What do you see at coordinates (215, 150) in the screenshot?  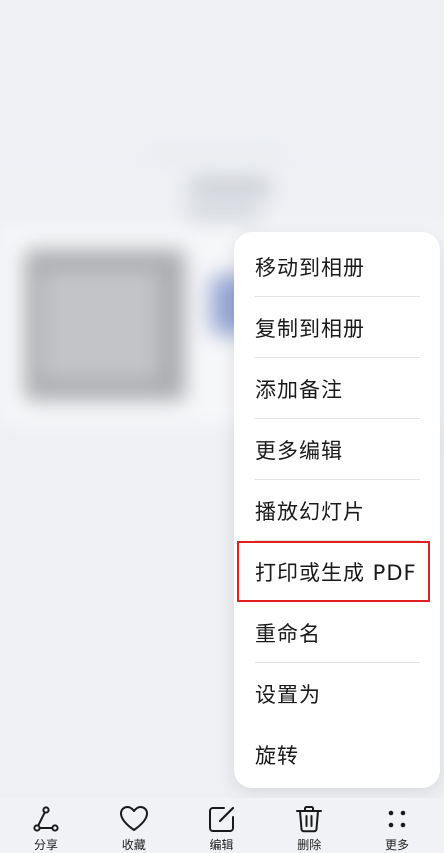 I see `background-divider` at bounding box center [215, 150].